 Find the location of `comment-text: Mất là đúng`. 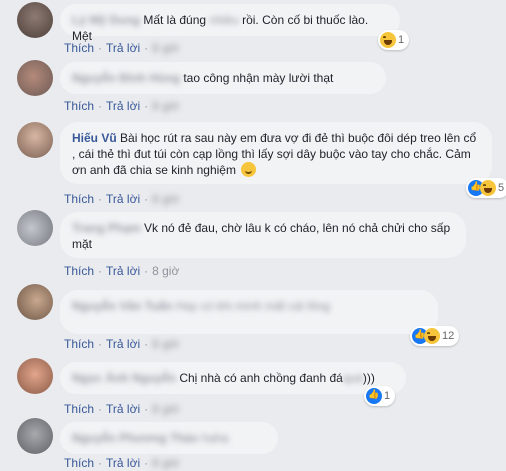

comment-text: Mất là đúng is located at coordinates (176, 20).